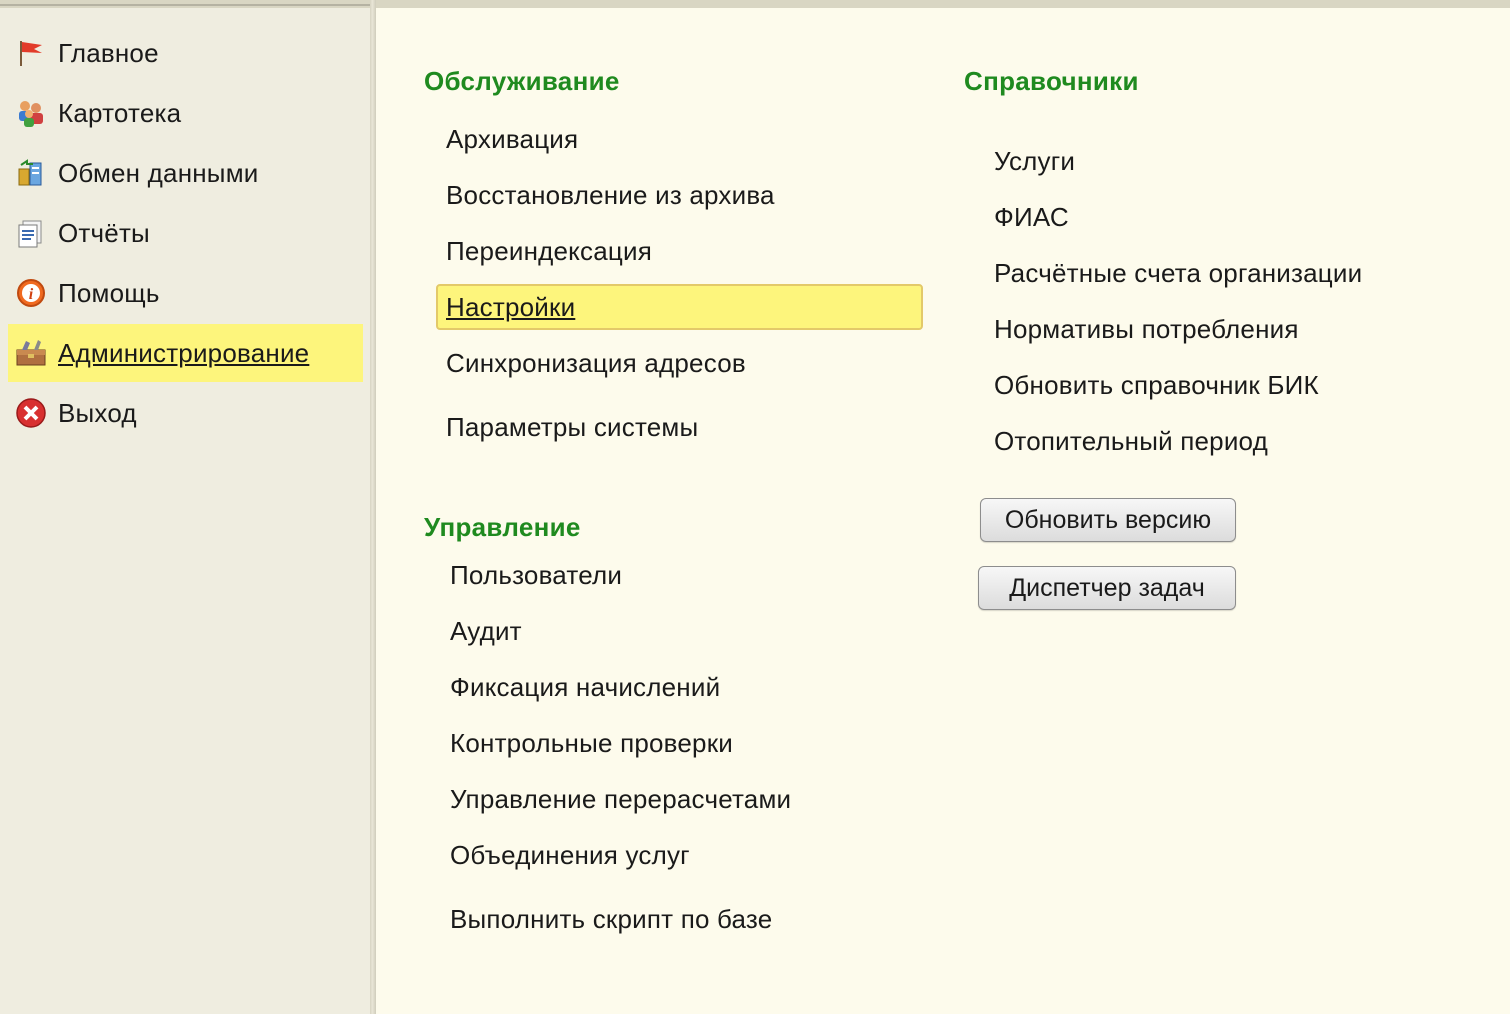 Image resolution: width=1510 pixels, height=1014 pixels. I want to click on admin-toolbox-icon, so click(31, 353).